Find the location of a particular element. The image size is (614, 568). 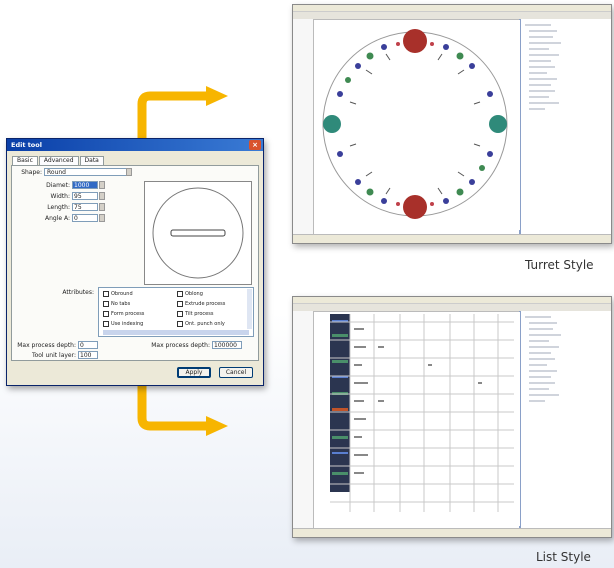

close-icon: × is located at coordinates (255, 145).